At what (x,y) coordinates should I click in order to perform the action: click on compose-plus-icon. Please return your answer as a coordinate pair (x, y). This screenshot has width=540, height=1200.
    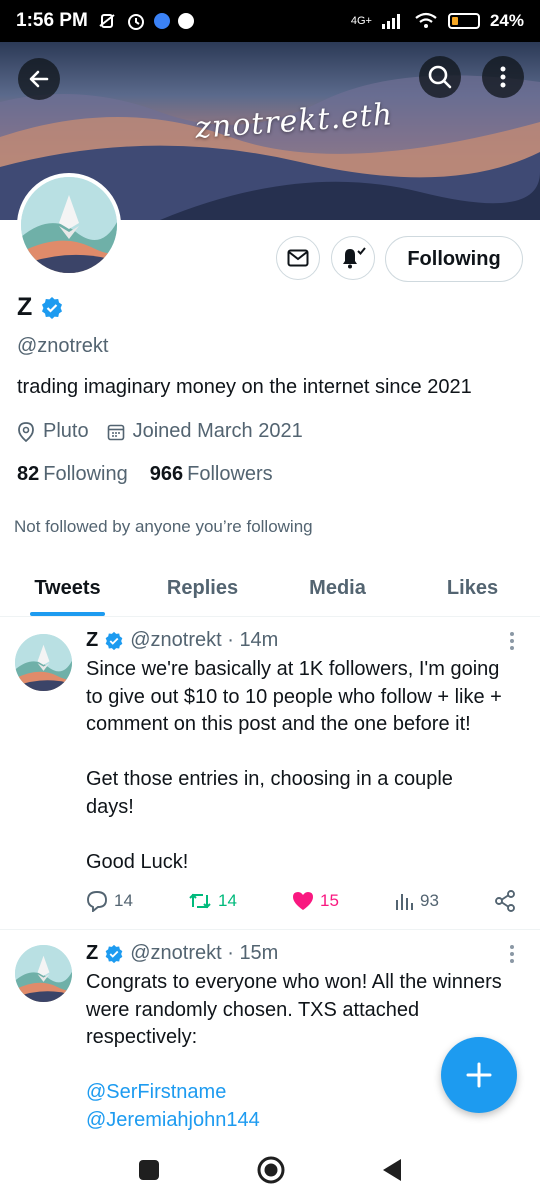
    Looking at the image, I should click on (479, 1075).